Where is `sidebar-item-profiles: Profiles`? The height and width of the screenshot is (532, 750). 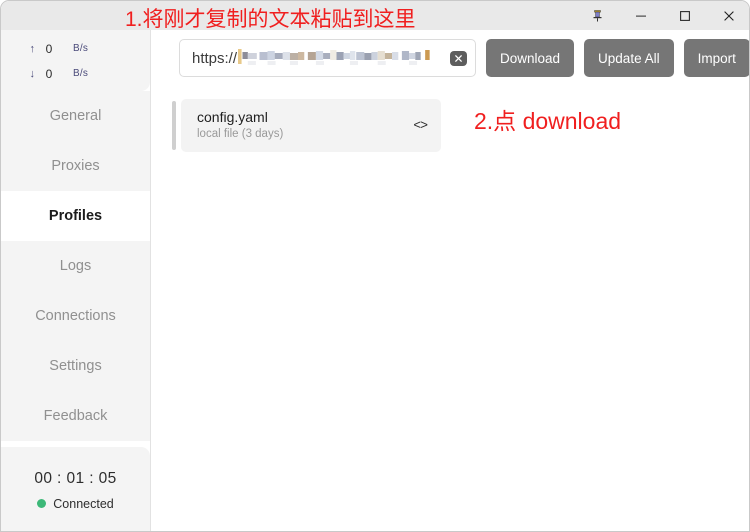 sidebar-item-profiles: Profiles is located at coordinates (75, 216).